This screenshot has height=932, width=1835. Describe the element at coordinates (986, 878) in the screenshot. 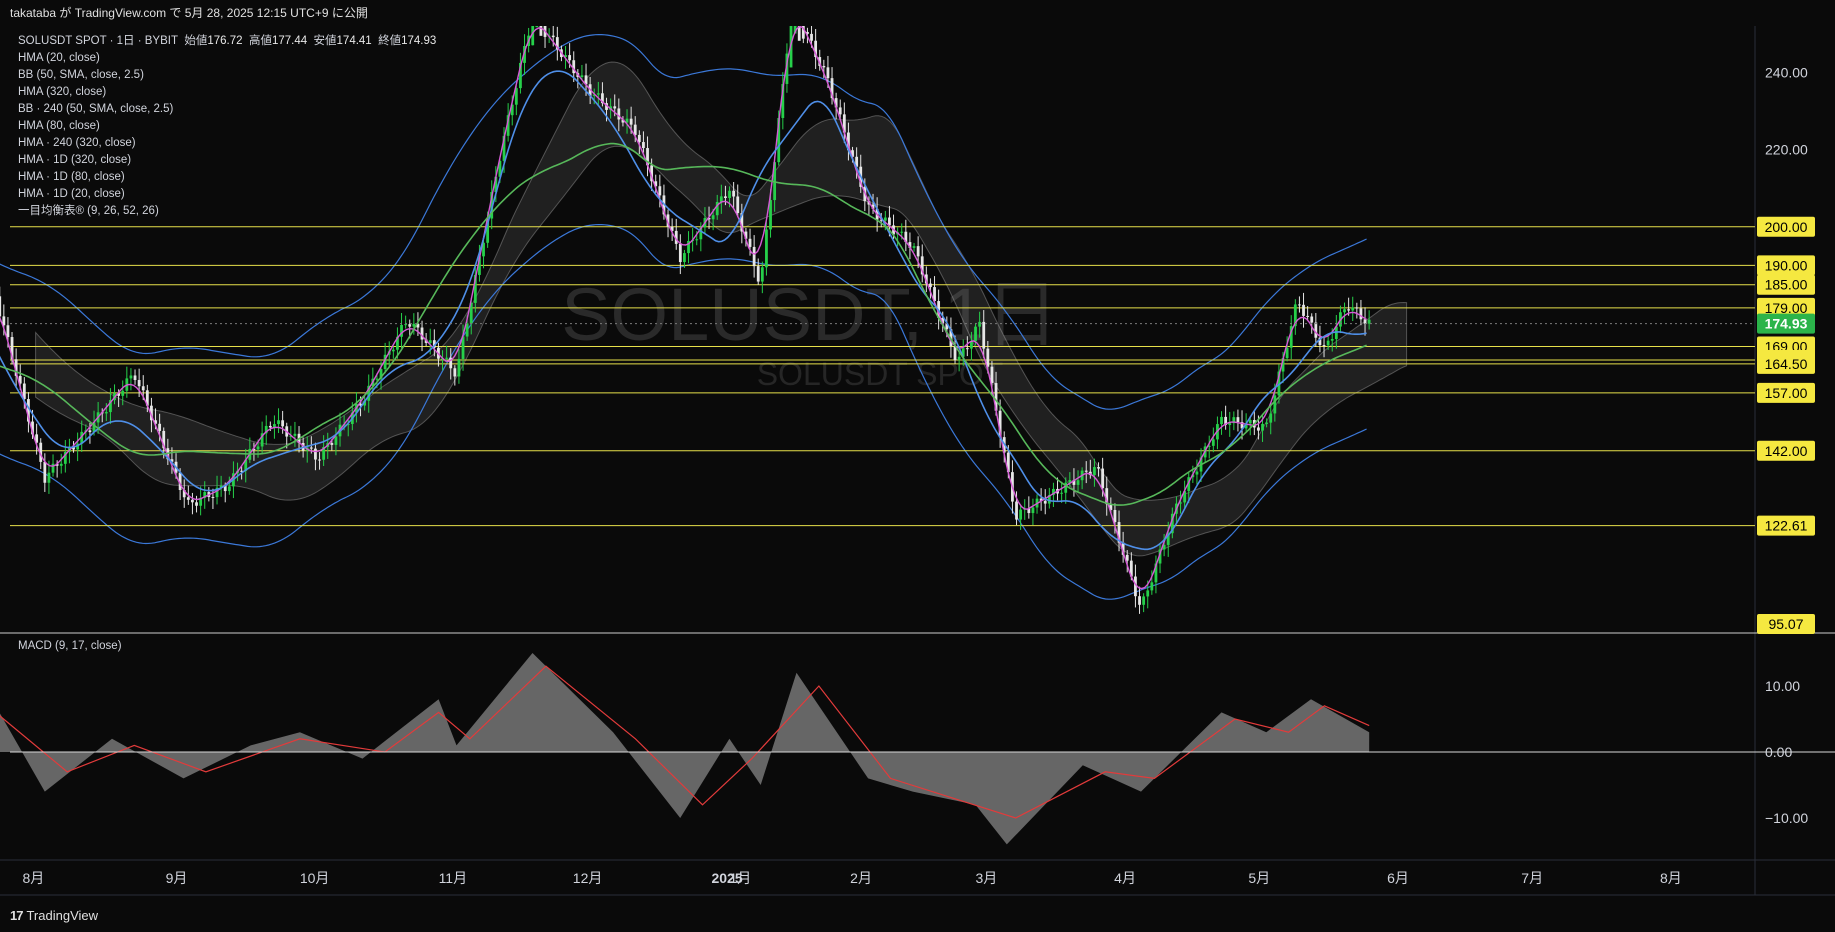

I see `time-axis-label: 3月` at that location.